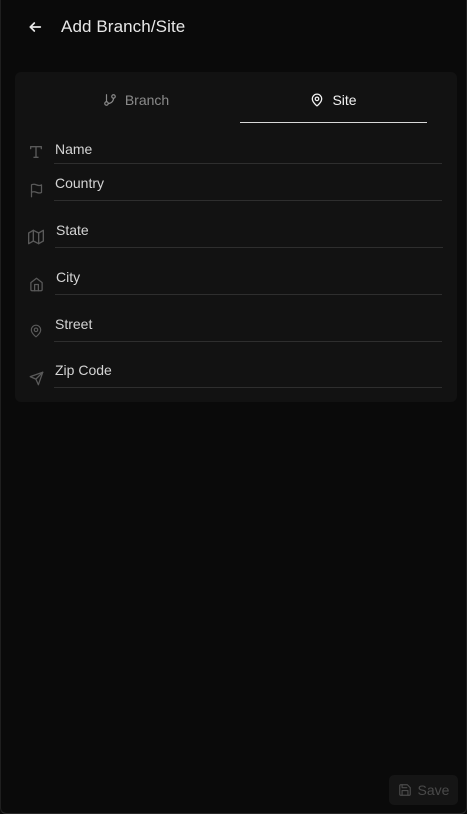  I want to click on country-field, so click(234, 183).